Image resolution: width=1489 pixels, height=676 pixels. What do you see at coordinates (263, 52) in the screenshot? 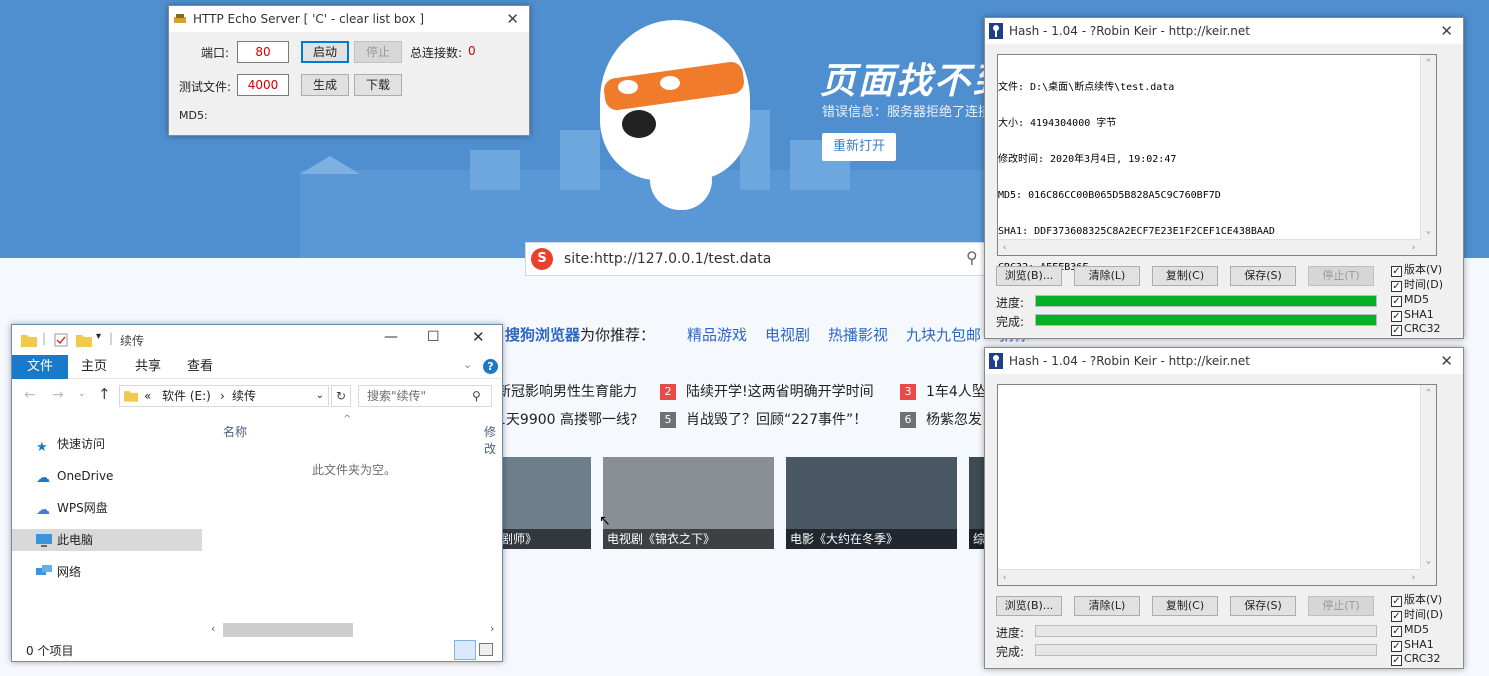
I see `port-input: 80` at bounding box center [263, 52].